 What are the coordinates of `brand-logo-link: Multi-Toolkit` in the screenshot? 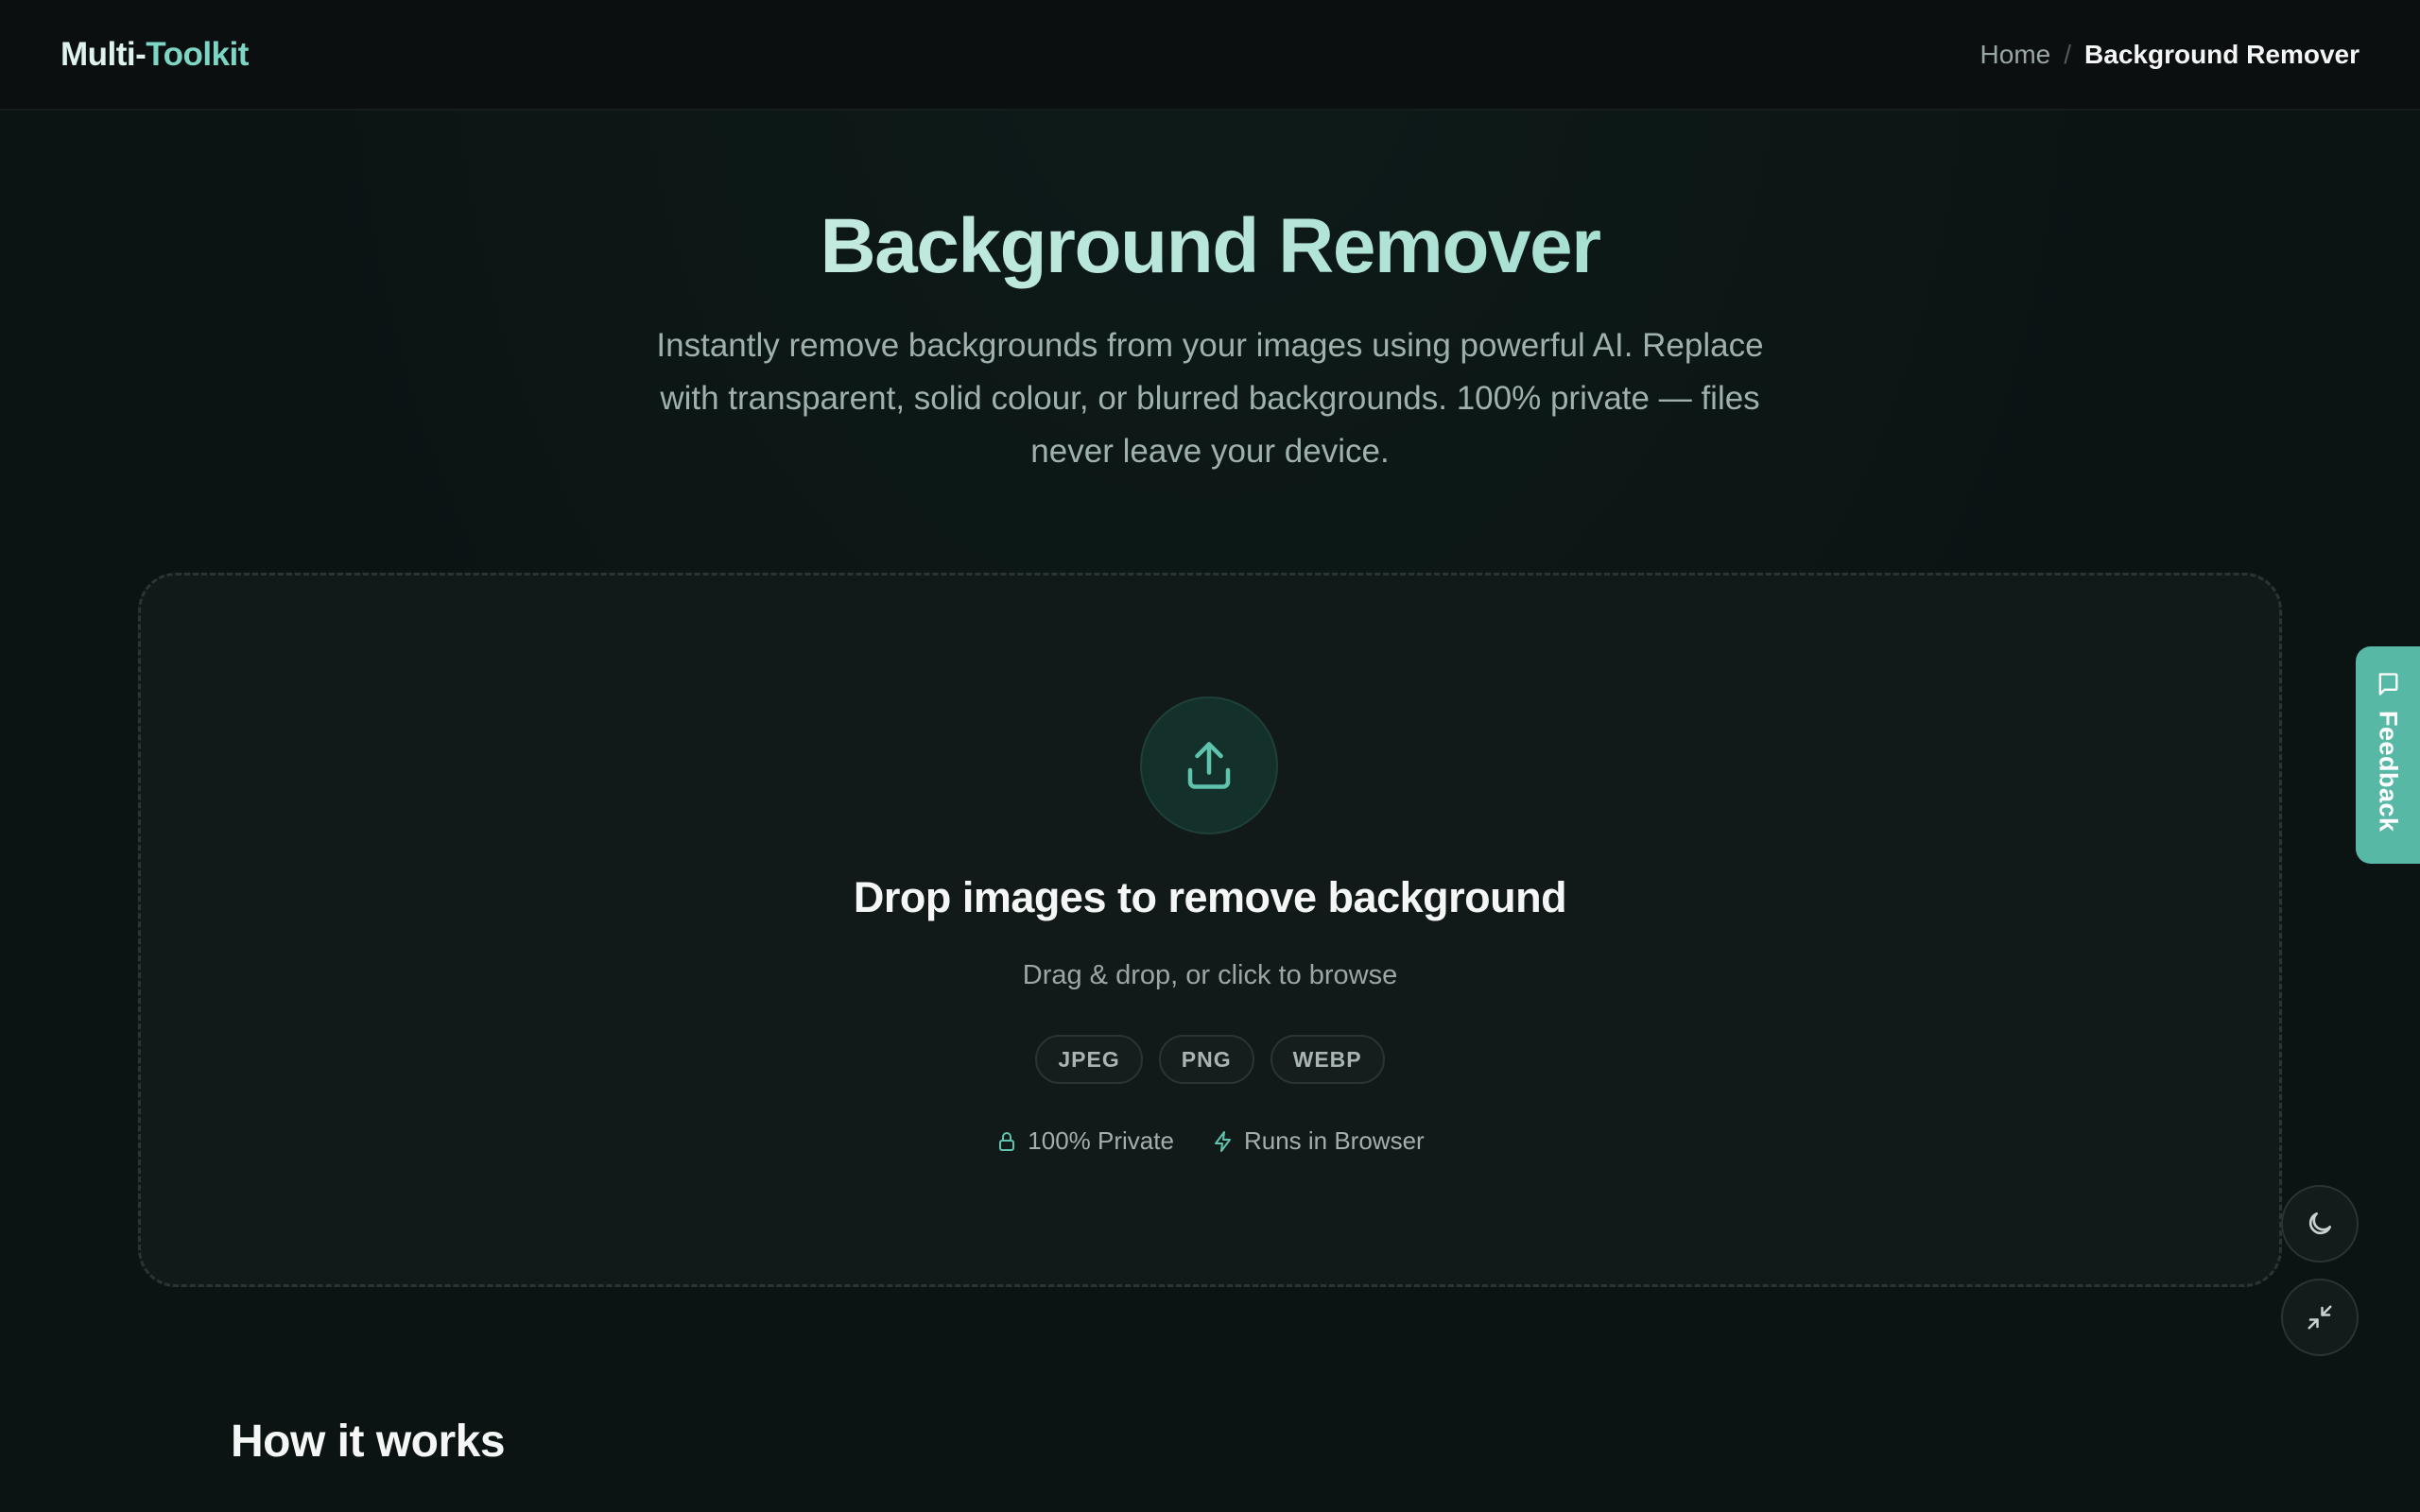 It's located at (154, 55).